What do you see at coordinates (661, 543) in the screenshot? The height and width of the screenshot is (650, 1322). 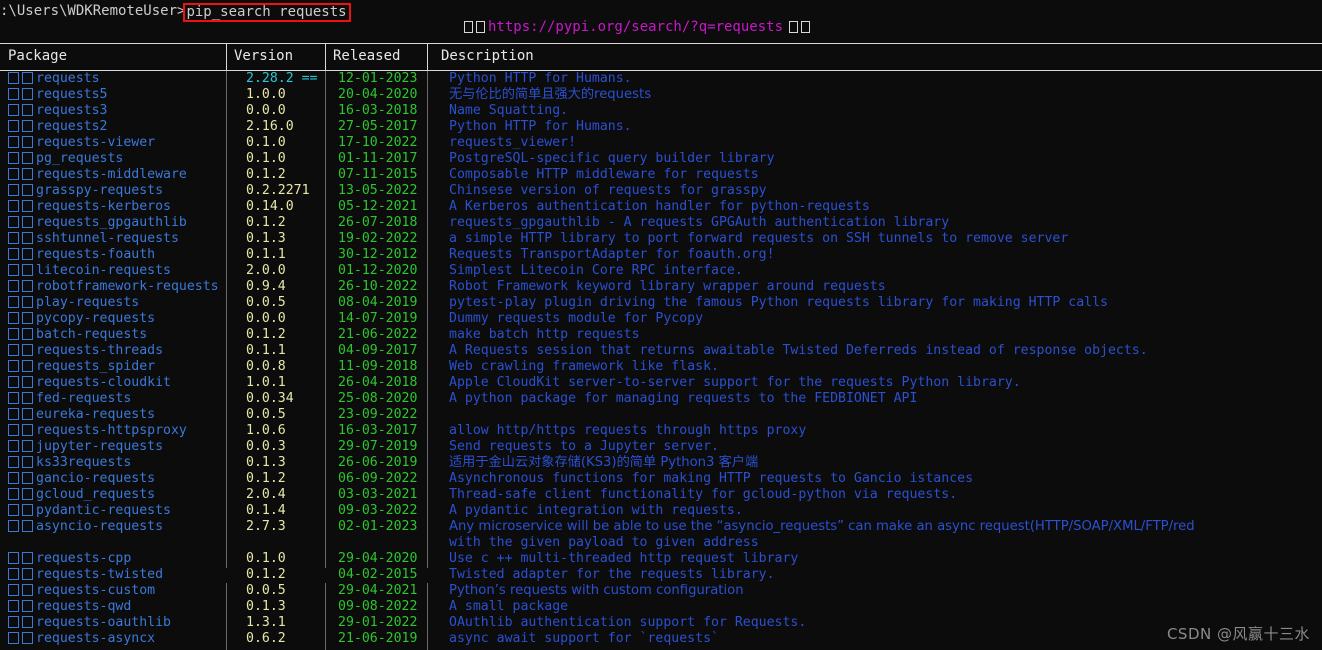 I see `table-row: with the given payload to given address` at bounding box center [661, 543].